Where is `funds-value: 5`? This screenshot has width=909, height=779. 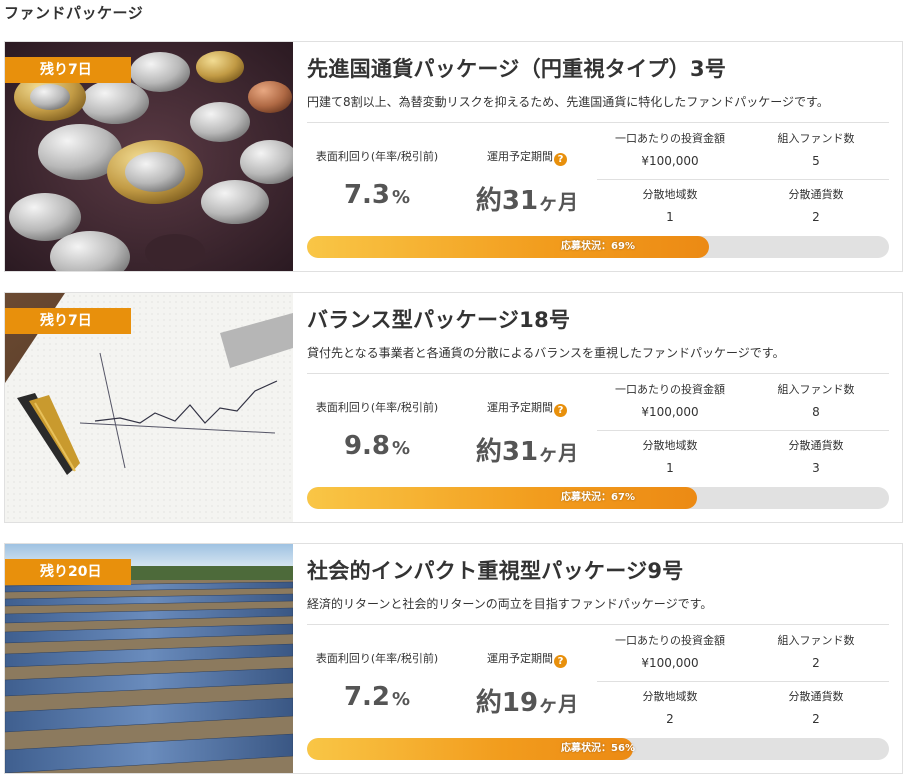
funds-value: 5 is located at coordinates (816, 161).